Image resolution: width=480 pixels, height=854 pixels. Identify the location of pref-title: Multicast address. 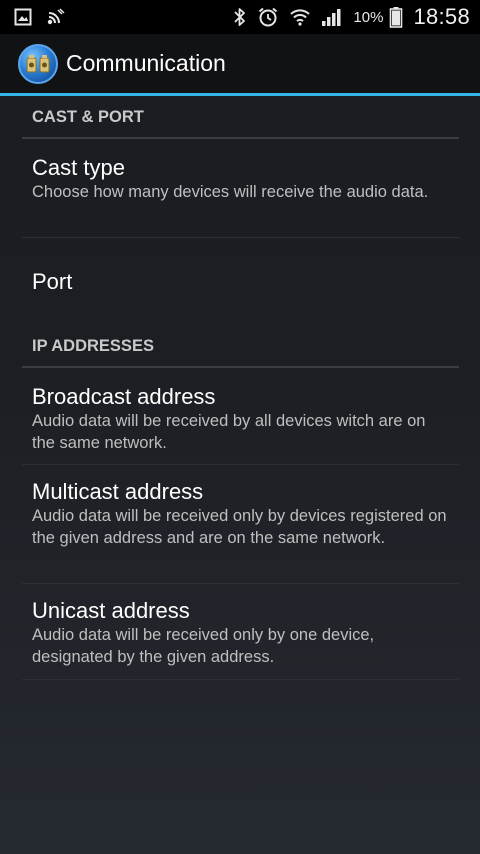
(118, 491).